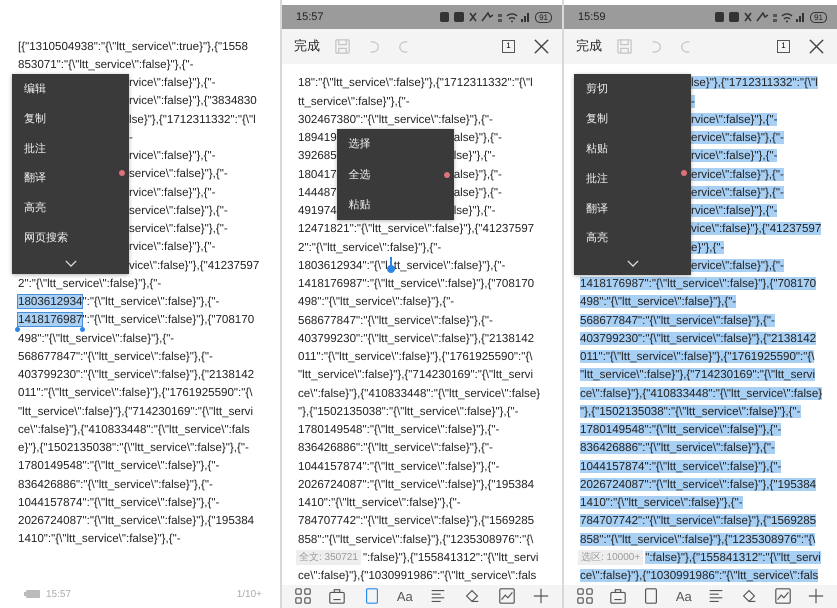  Describe the element at coordinates (419, 393) in the screenshot. I see `text-line: ce\":false}"},{"410833448":"{\"ltt_service\":false}` at that location.